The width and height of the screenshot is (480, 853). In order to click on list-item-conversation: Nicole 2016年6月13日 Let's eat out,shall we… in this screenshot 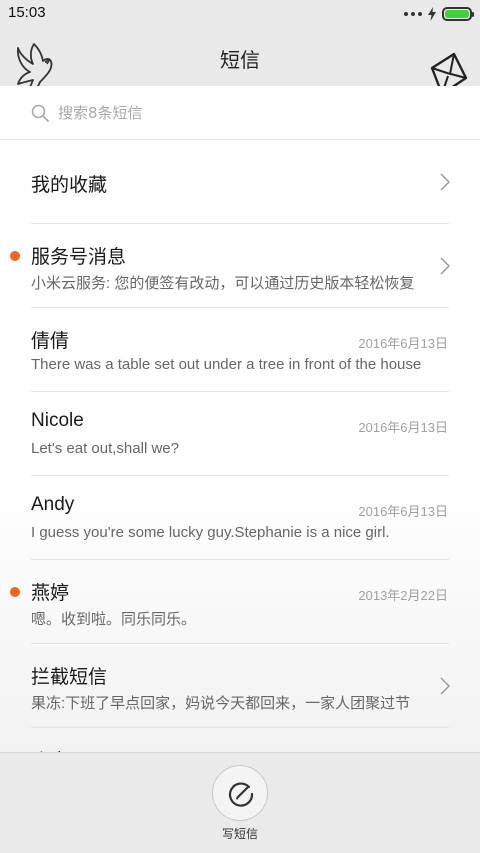, I will do `click(240, 434)`.